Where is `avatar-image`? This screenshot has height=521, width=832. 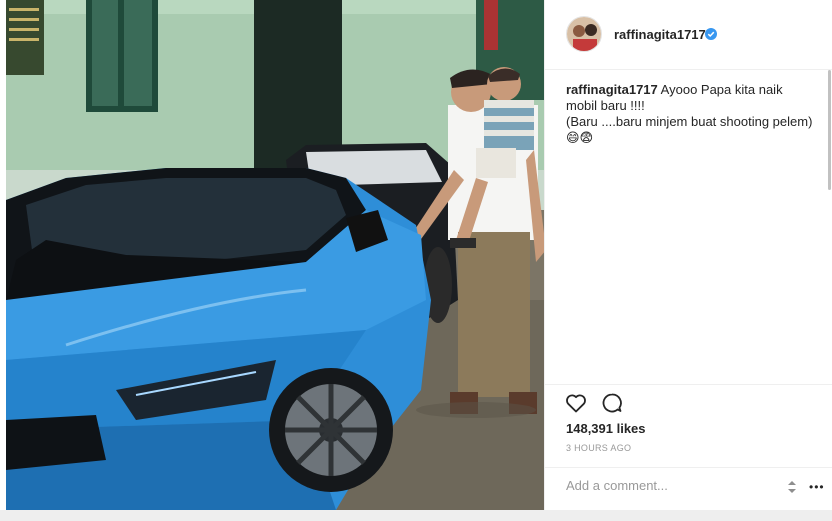 avatar-image is located at coordinates (584, 34).